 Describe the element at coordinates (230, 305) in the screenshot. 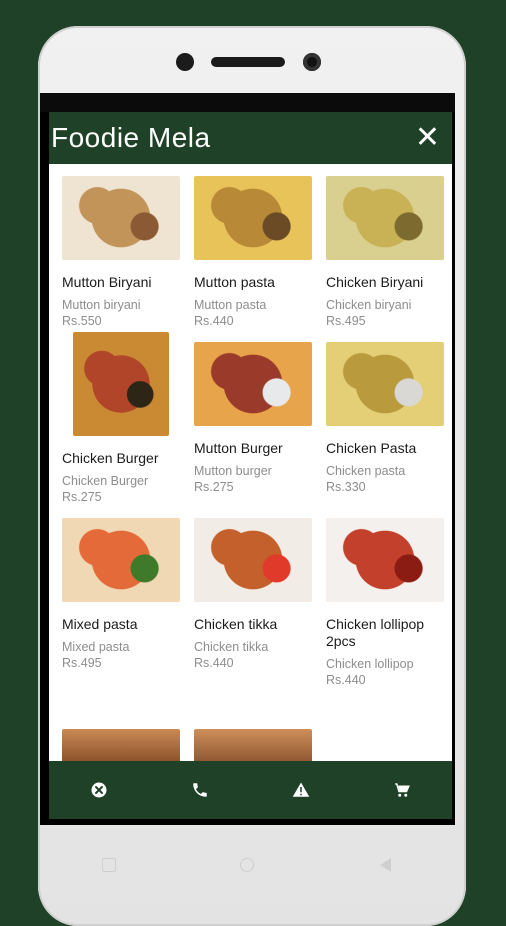

I see `menu-item-subtitle: Mutton pasta` at that location.